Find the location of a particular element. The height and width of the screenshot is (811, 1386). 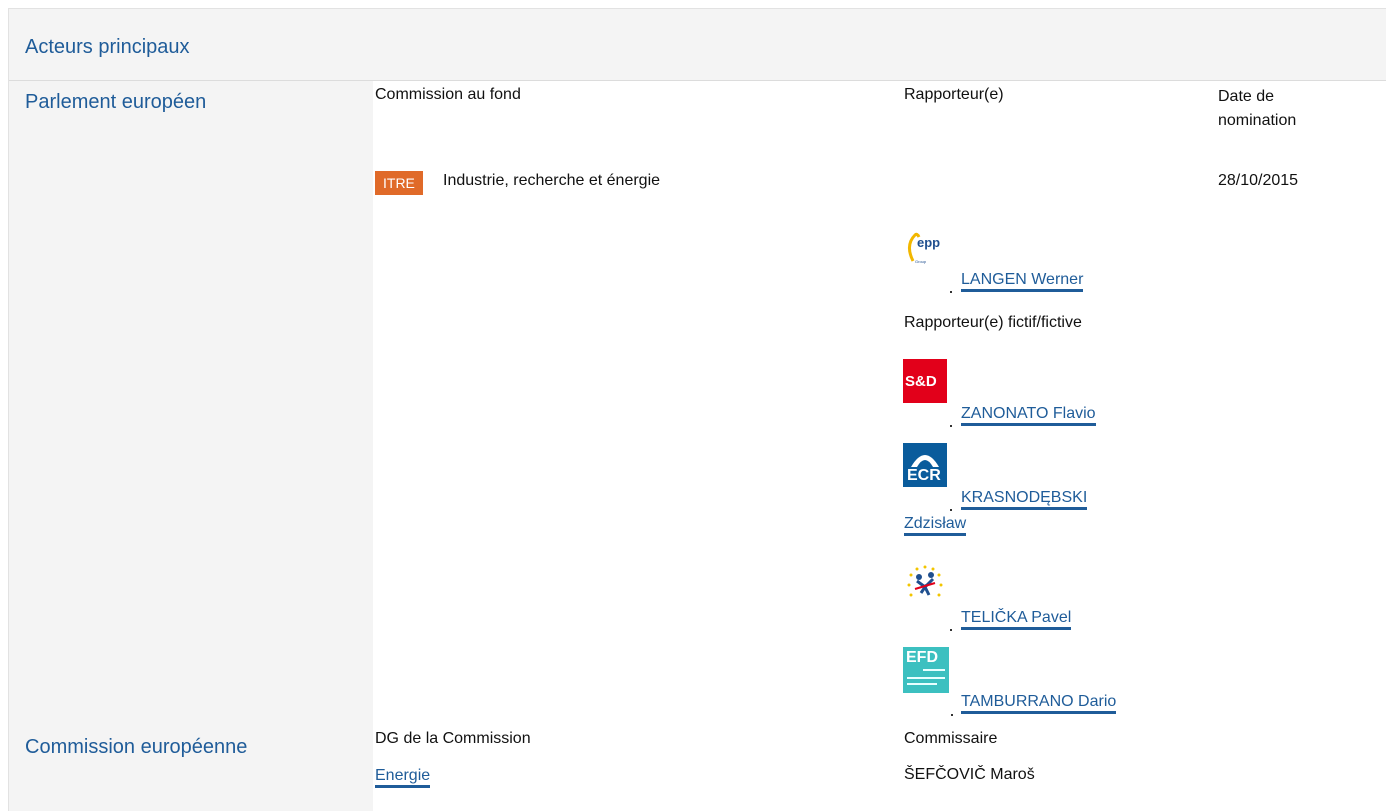

dg-link: Energie is located at coordinates (403, 777).